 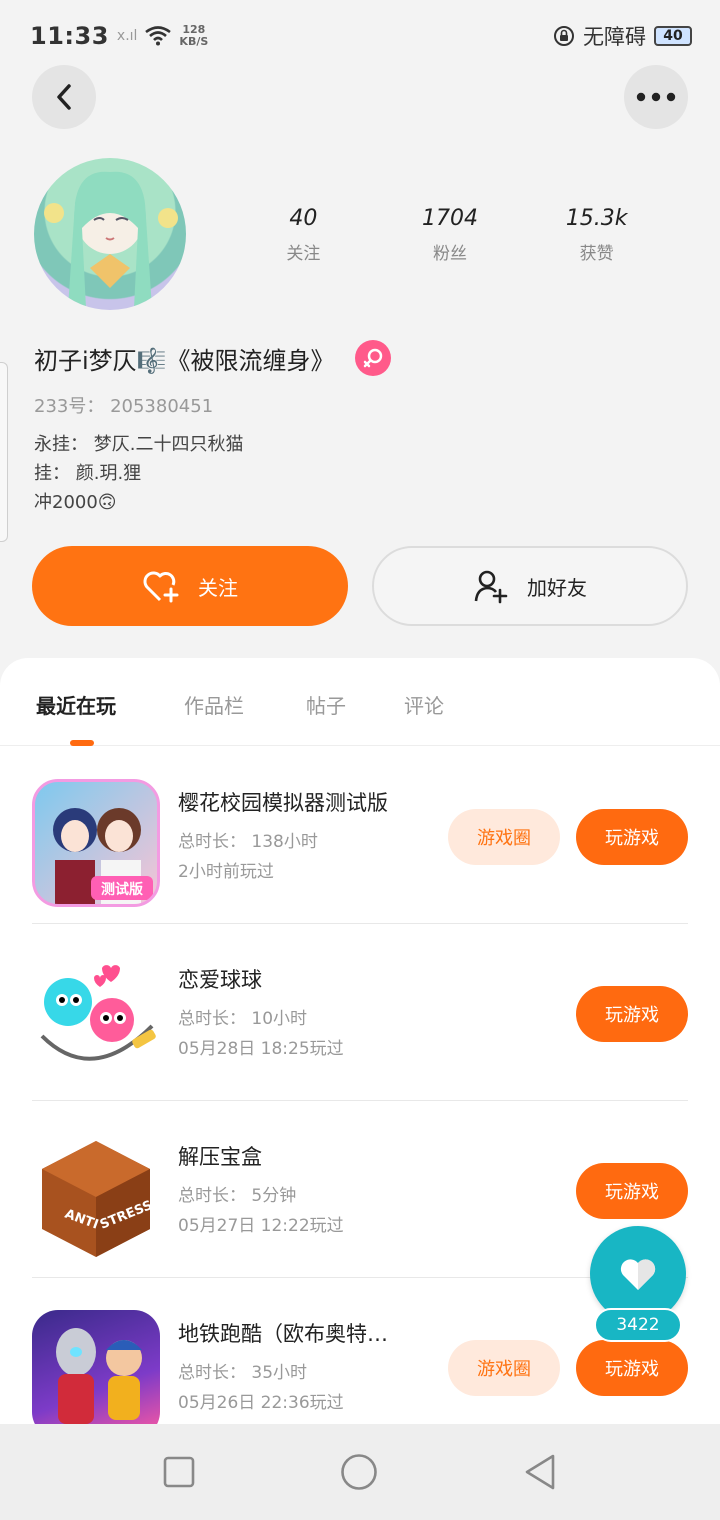 I want to click on stat-likes: 15.3k 获赞, so click(x=596, y=235).